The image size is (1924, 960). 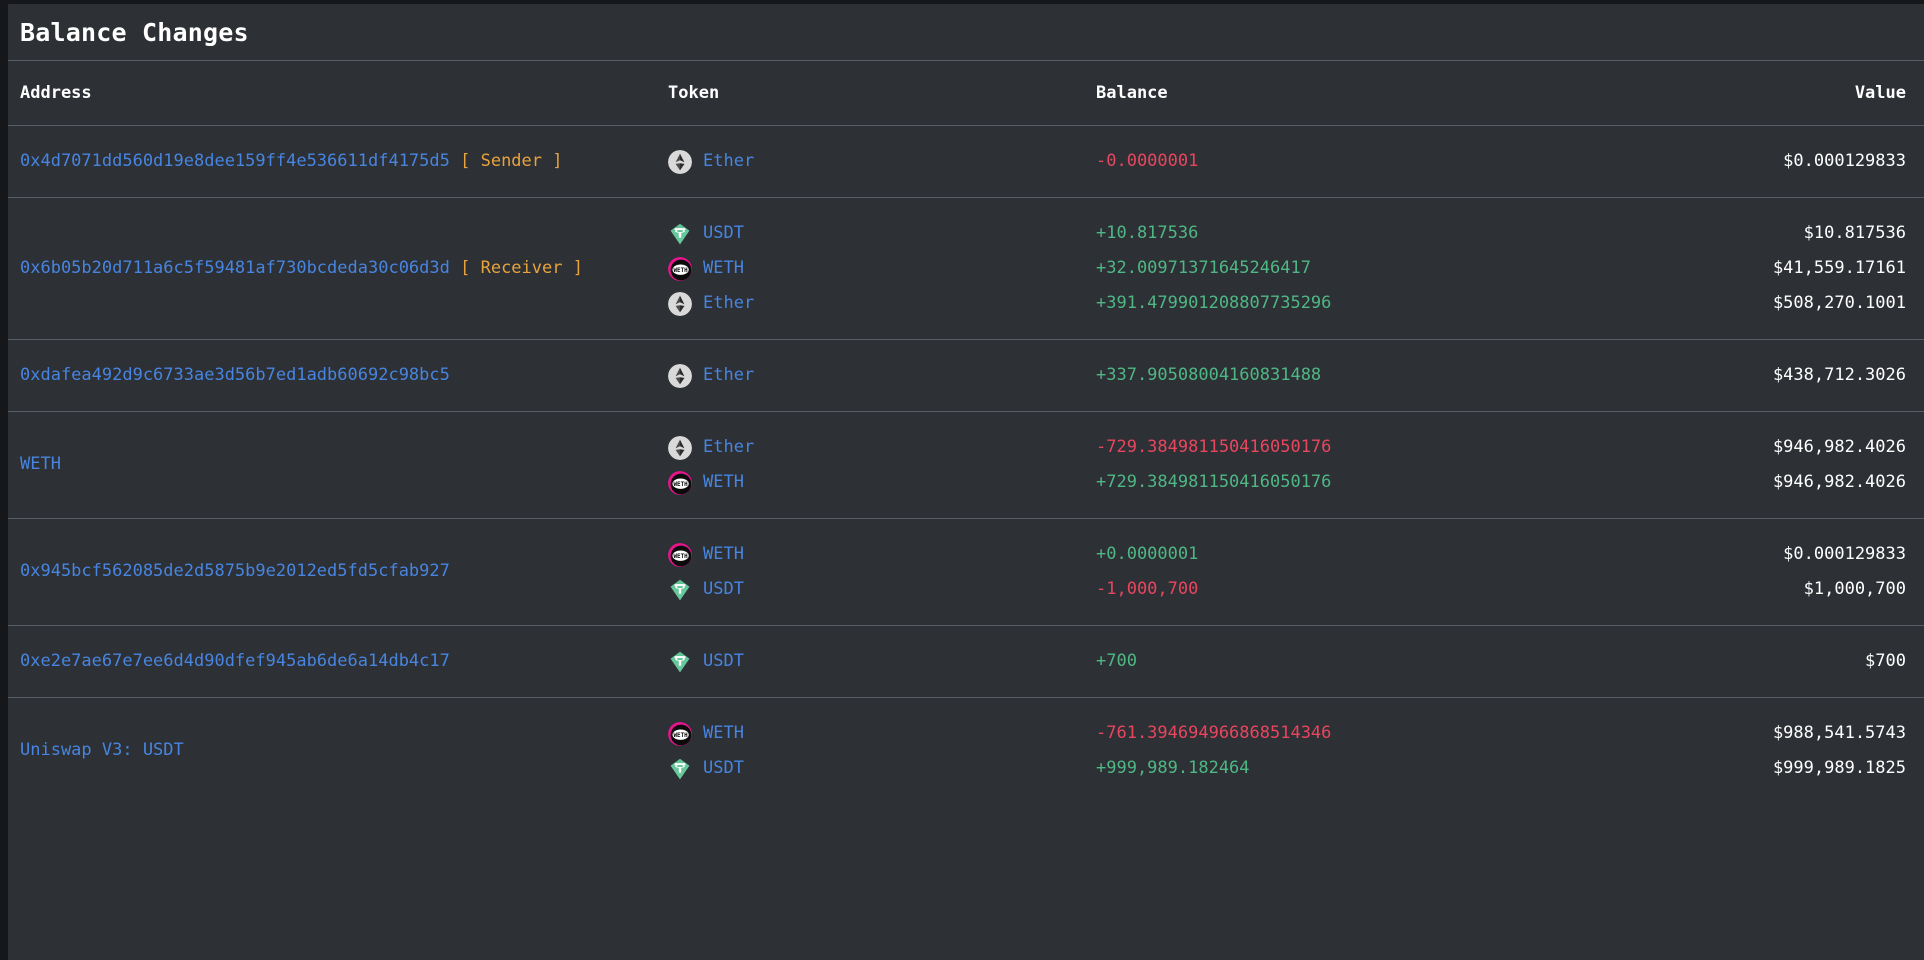 I want to click on token-cell: WETH WETH USDT, so click(x=870, y=751).